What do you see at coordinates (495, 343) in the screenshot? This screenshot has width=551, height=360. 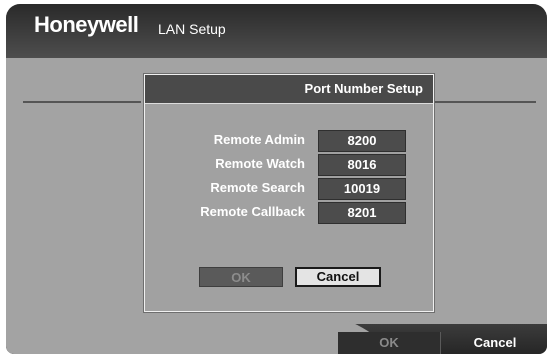 I see `footer-cancel-button: Cancel` at bounding box center [495, 343].